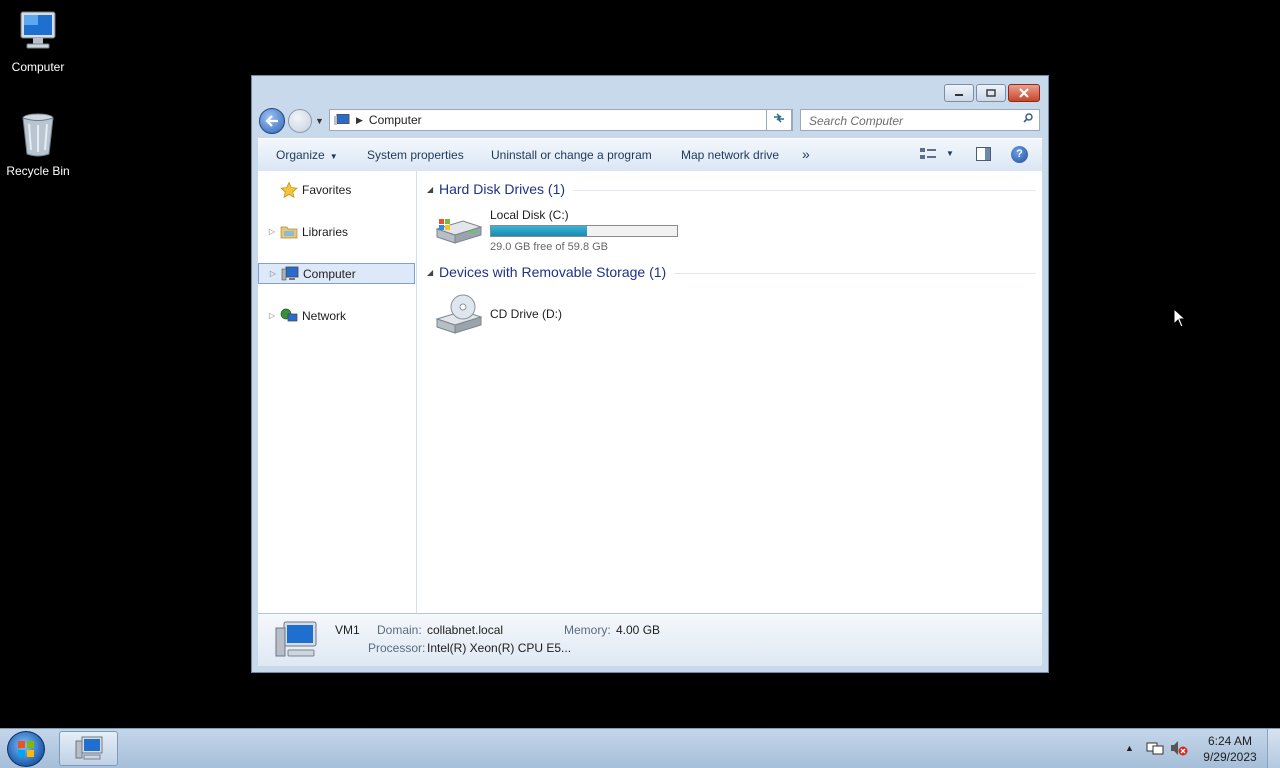 Image resolution: width=1280 pixels, height=768 pixels. I want to click on domain-label: Domain:, so click(399, 630).